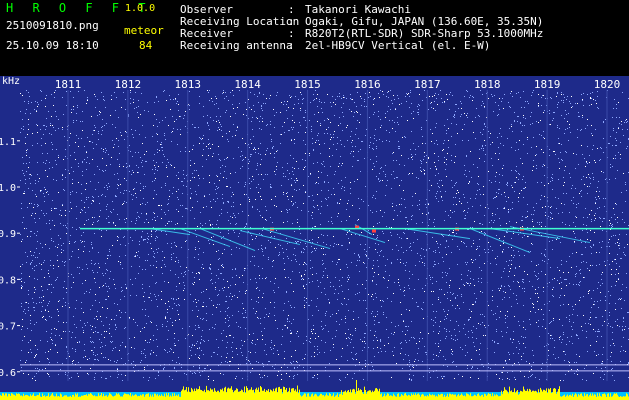 This screenshot has width=629, height=400. Describe the element at coordinates (8, 188) in the screenshot. I see `y-tick-label: 1.0` at that location.